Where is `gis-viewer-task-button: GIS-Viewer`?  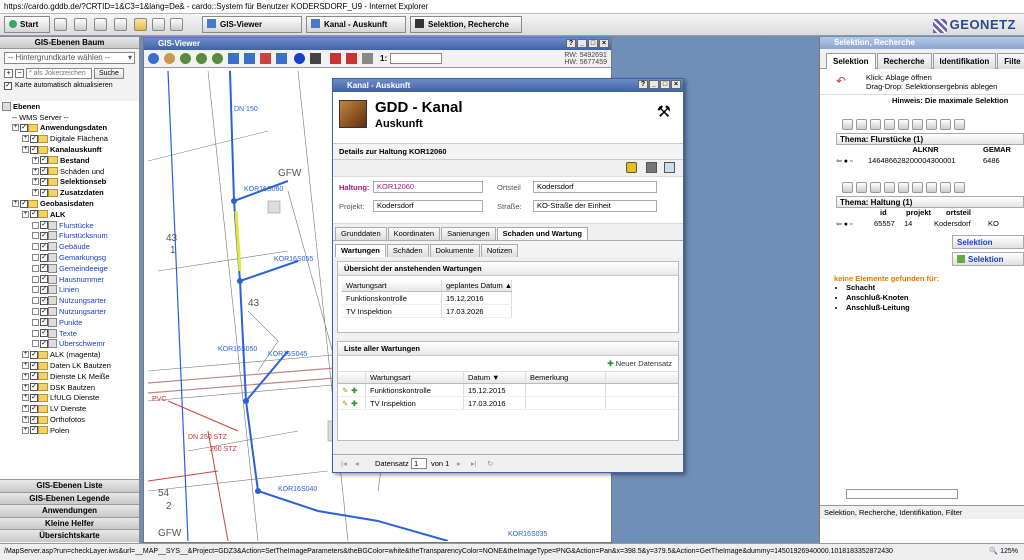 gis-viewer-task-button: GIS-Viewer is located at coordinates (252, 24).